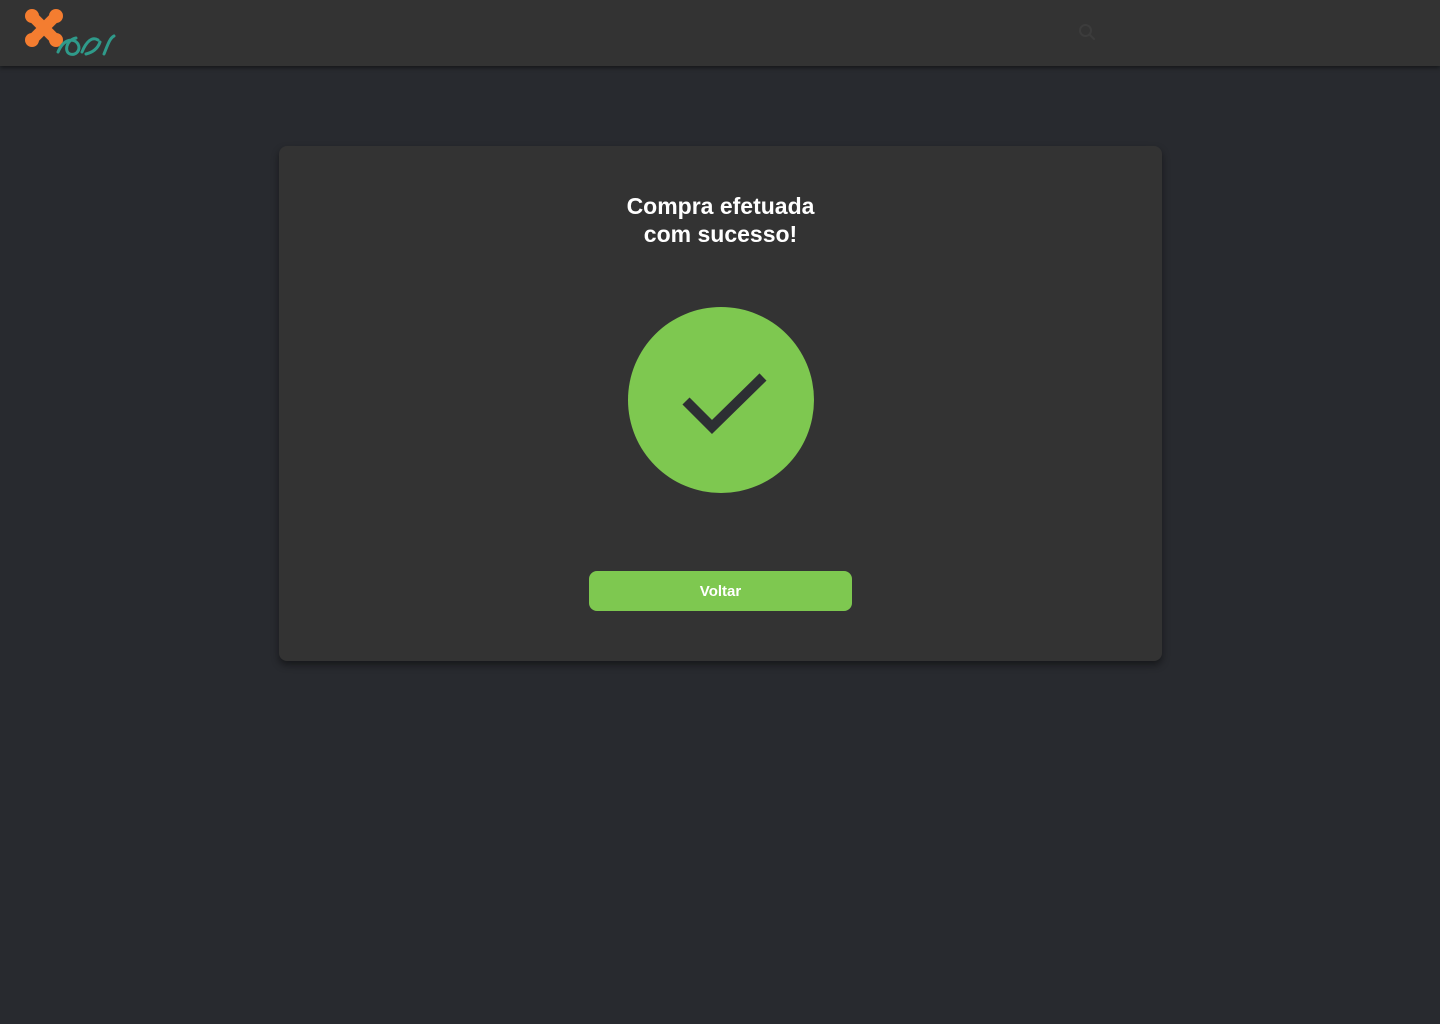 The image size is (1440, 1024). I want to click on success-title: Compra efetuada com sucesso!, so click(720, 220).